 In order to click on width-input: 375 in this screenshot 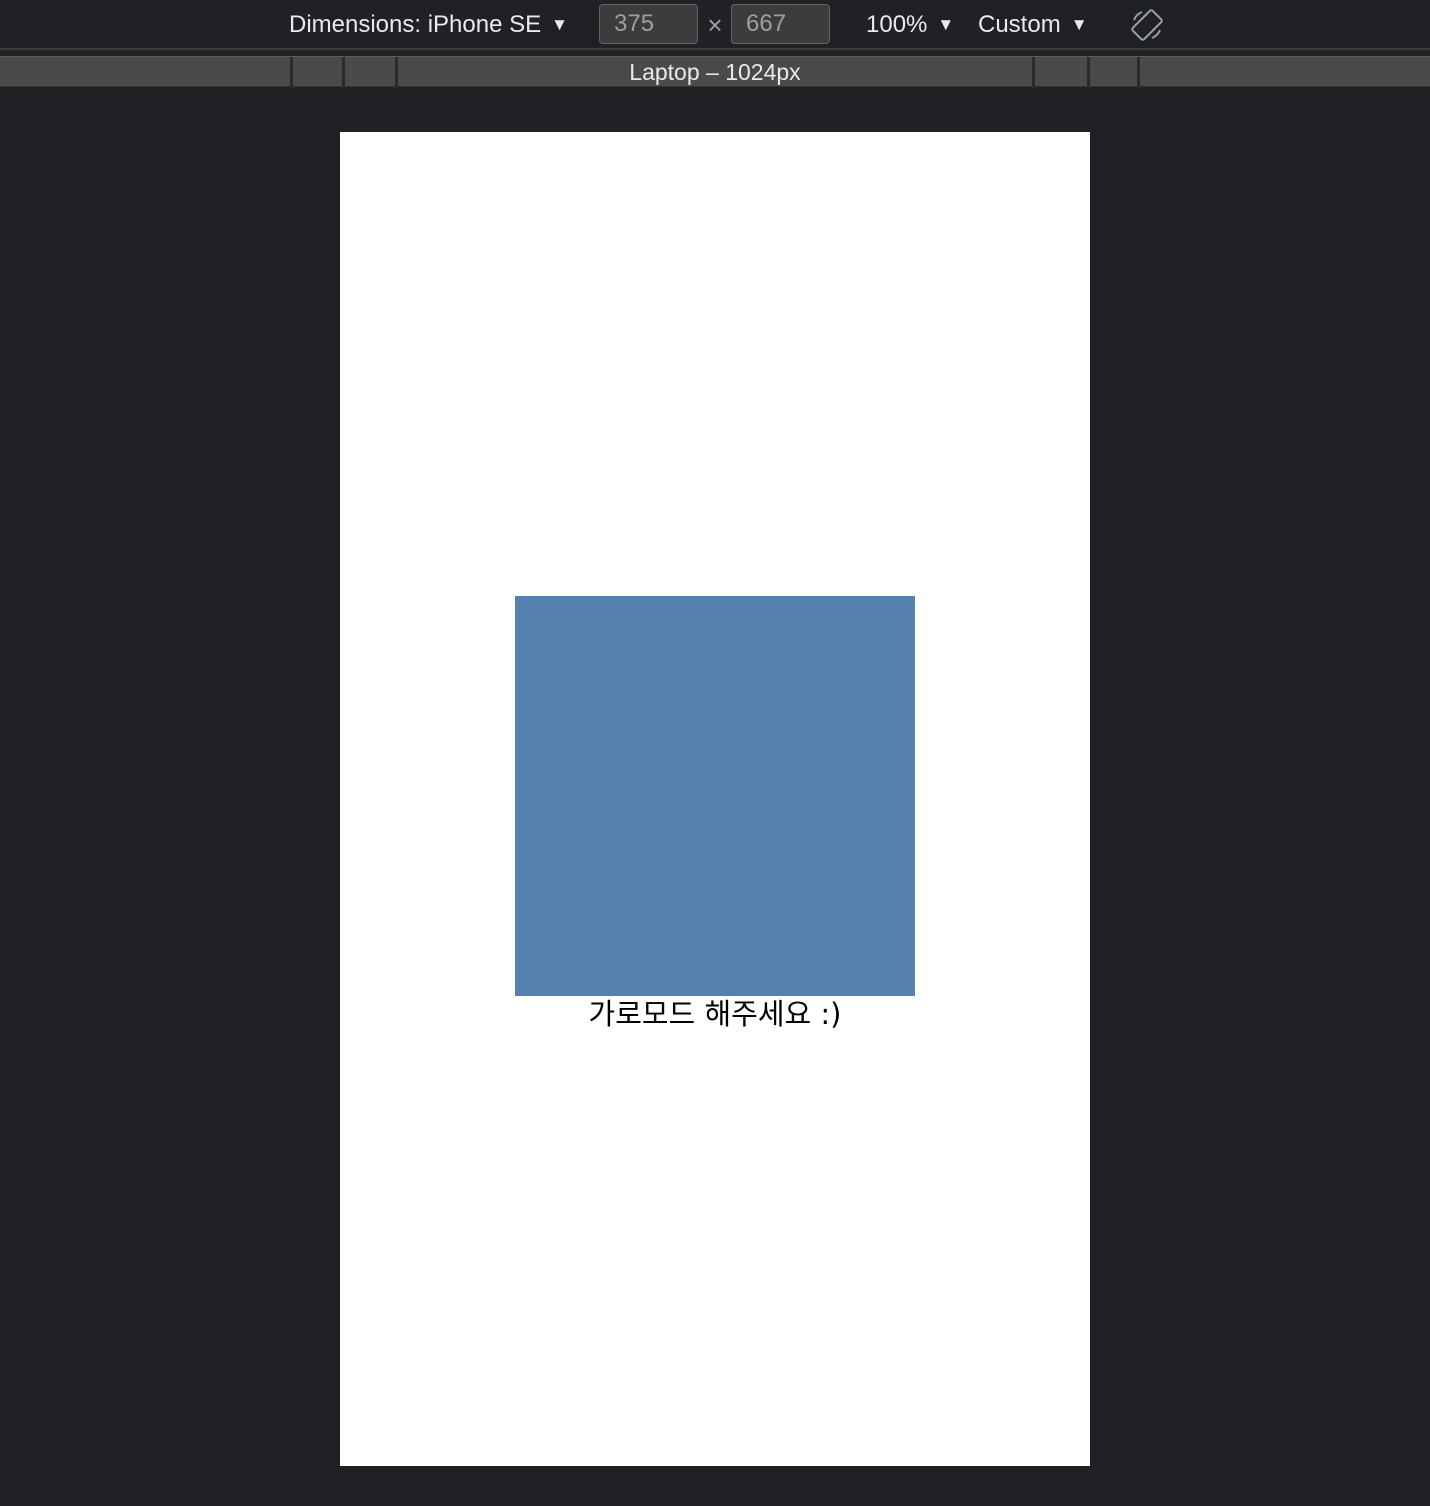, I will do `click(648, 24)`.